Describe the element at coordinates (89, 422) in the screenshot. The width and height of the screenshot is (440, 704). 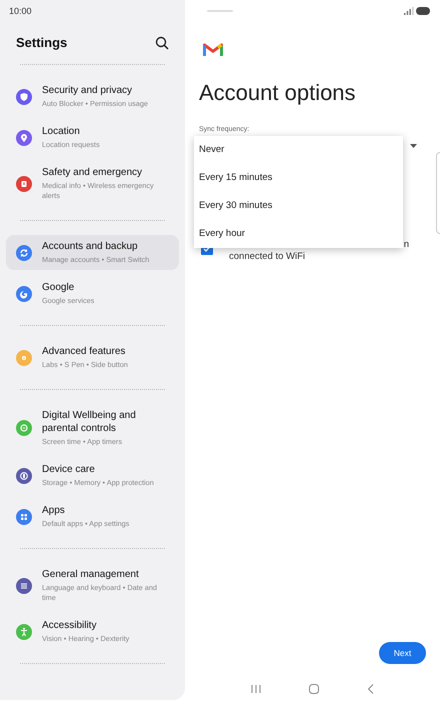
I see `item-title: Digital Wellbeing and parental controls` at that location.